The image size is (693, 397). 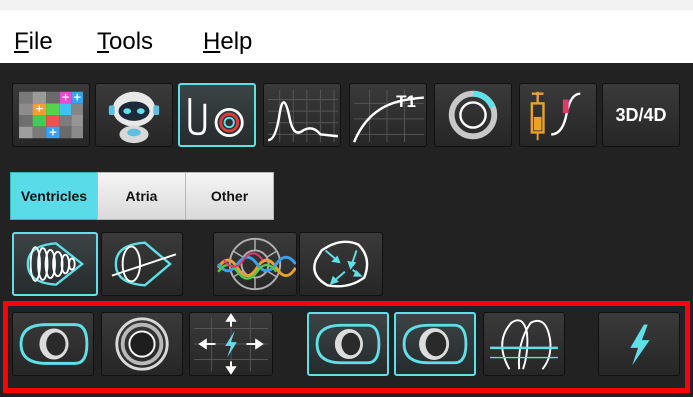 I want to click on flow-analysis-icon, so click(x=216, y=118).